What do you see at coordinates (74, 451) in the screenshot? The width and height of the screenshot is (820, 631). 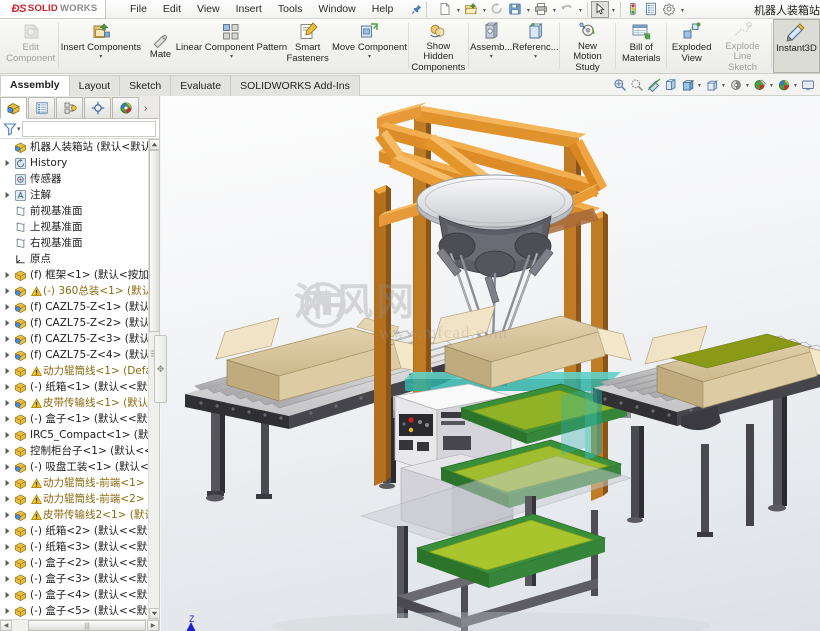 I see `tree-item: 控制柜台子<1> (默认<<默` at bounding box center [74, 451].